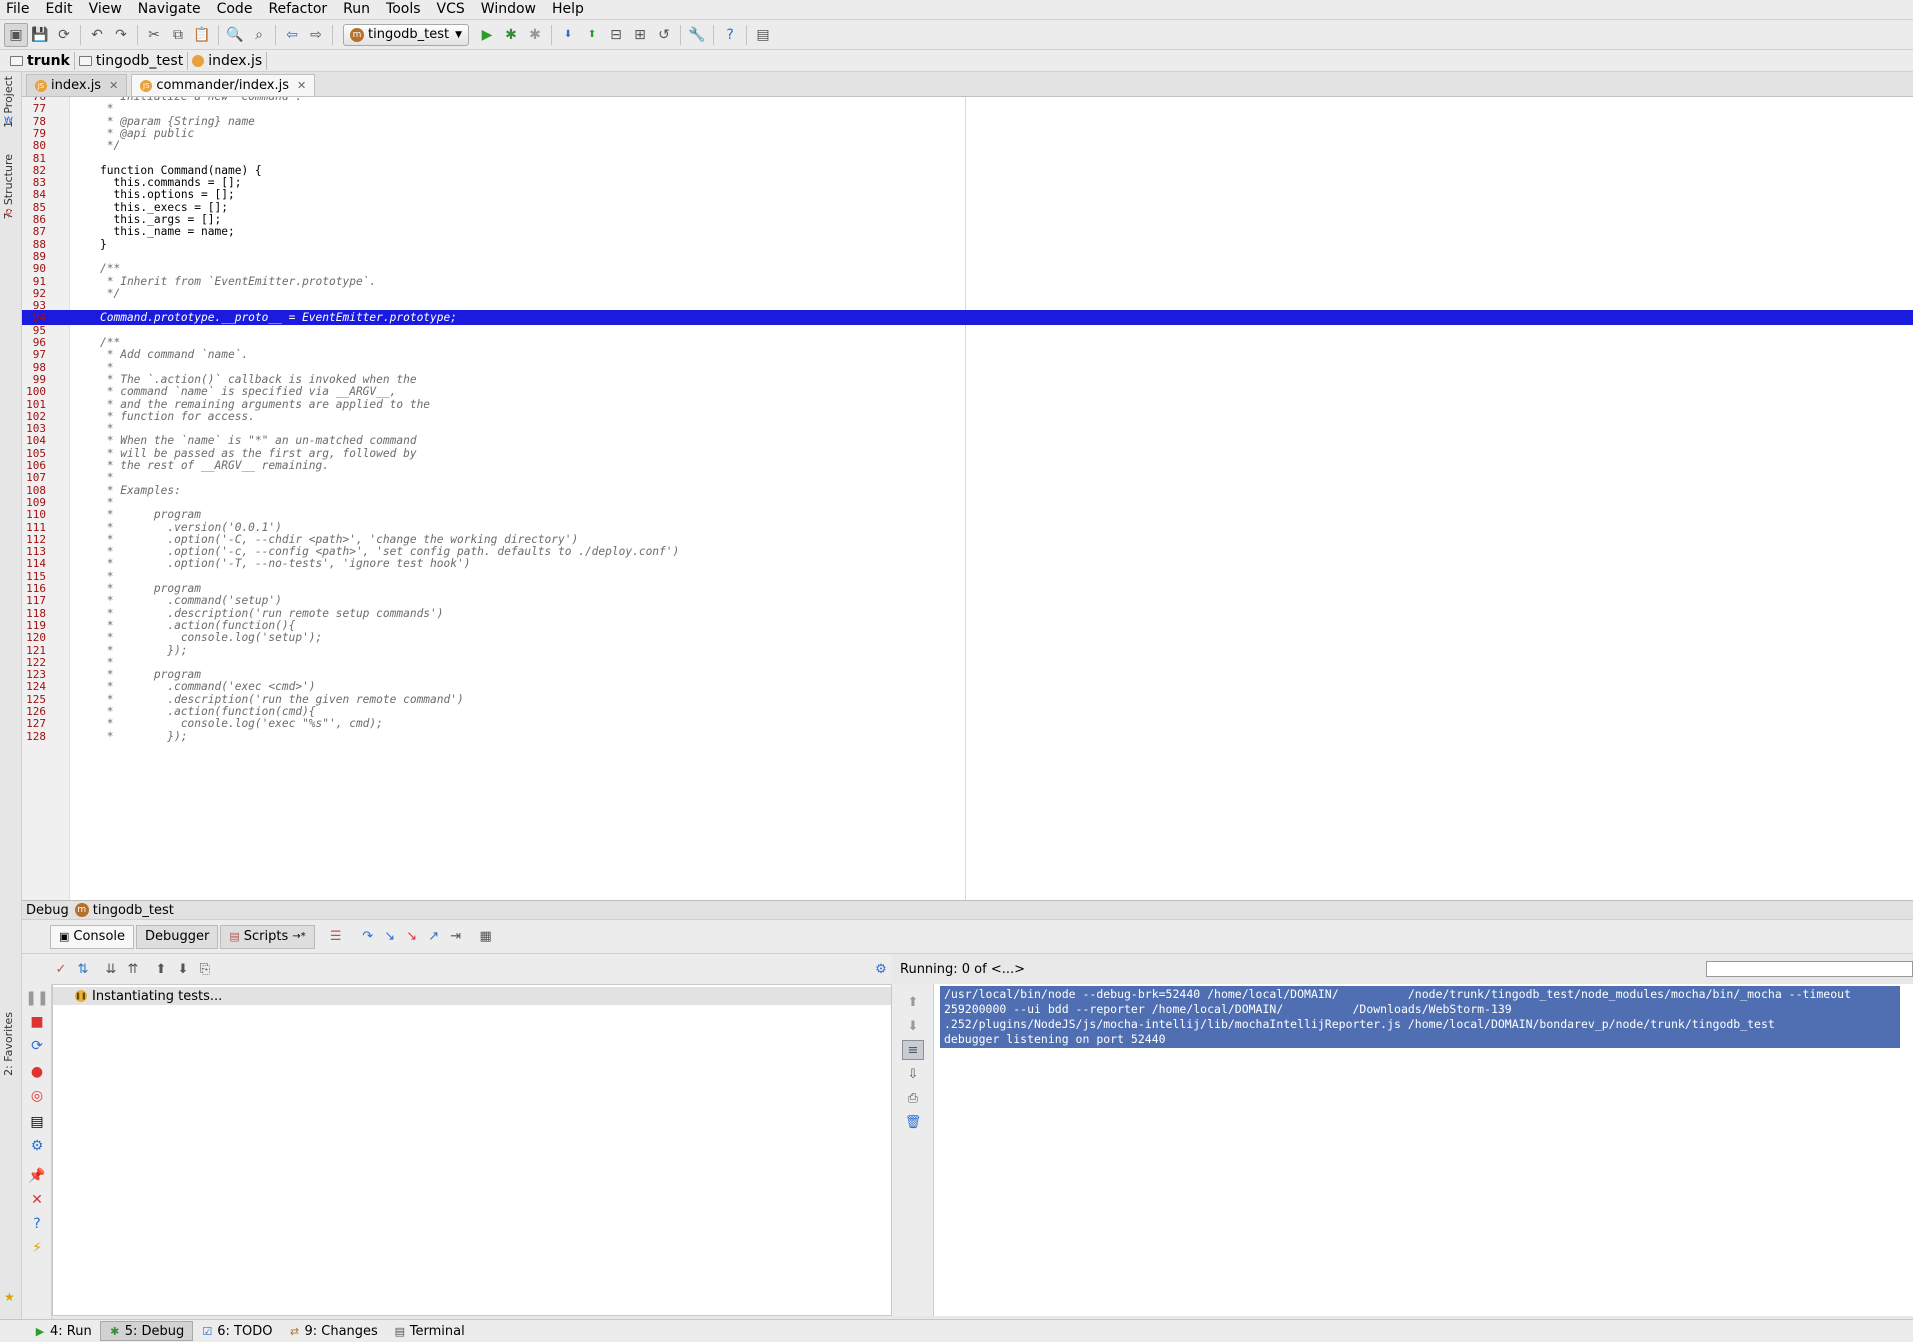 This screenshot has width=1913, height=1342. Describe the element at coordinates (763, 35) in the screenshot. I see `terminal-icon: ▤` at that location.